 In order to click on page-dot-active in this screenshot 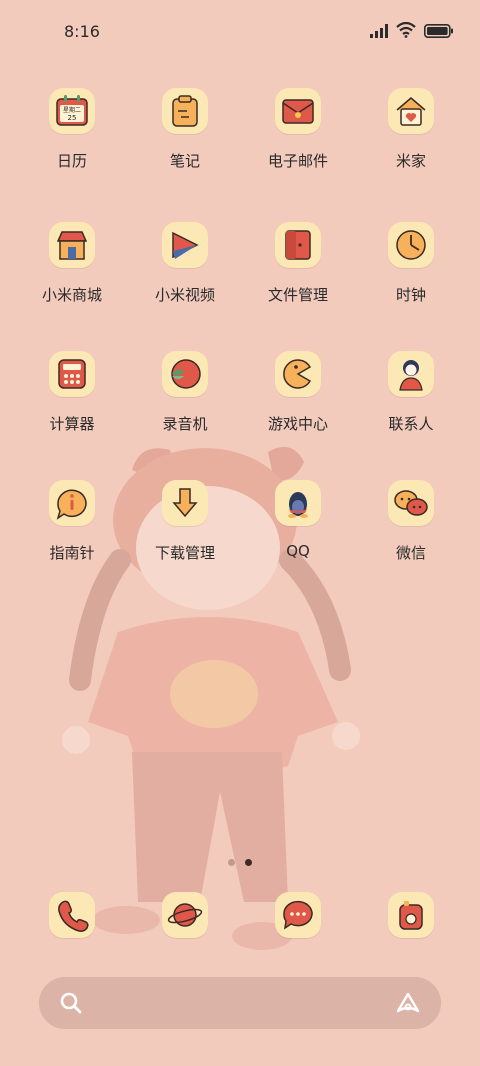, I will do `click(248, 862)`.